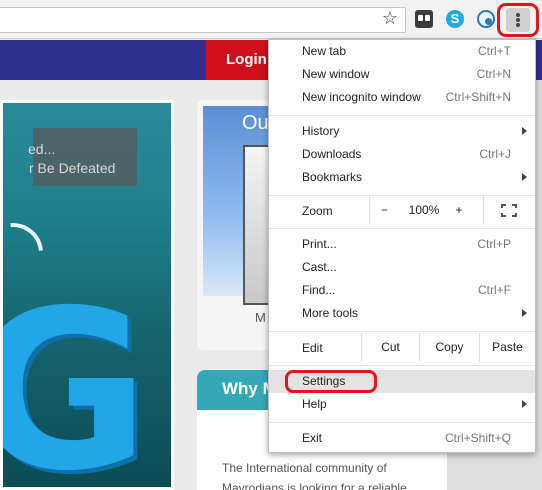 The image size is (542, 490). Describe the element at coordinates (85, 157) in the screenshot. I see `hero-caption-box` at that location.